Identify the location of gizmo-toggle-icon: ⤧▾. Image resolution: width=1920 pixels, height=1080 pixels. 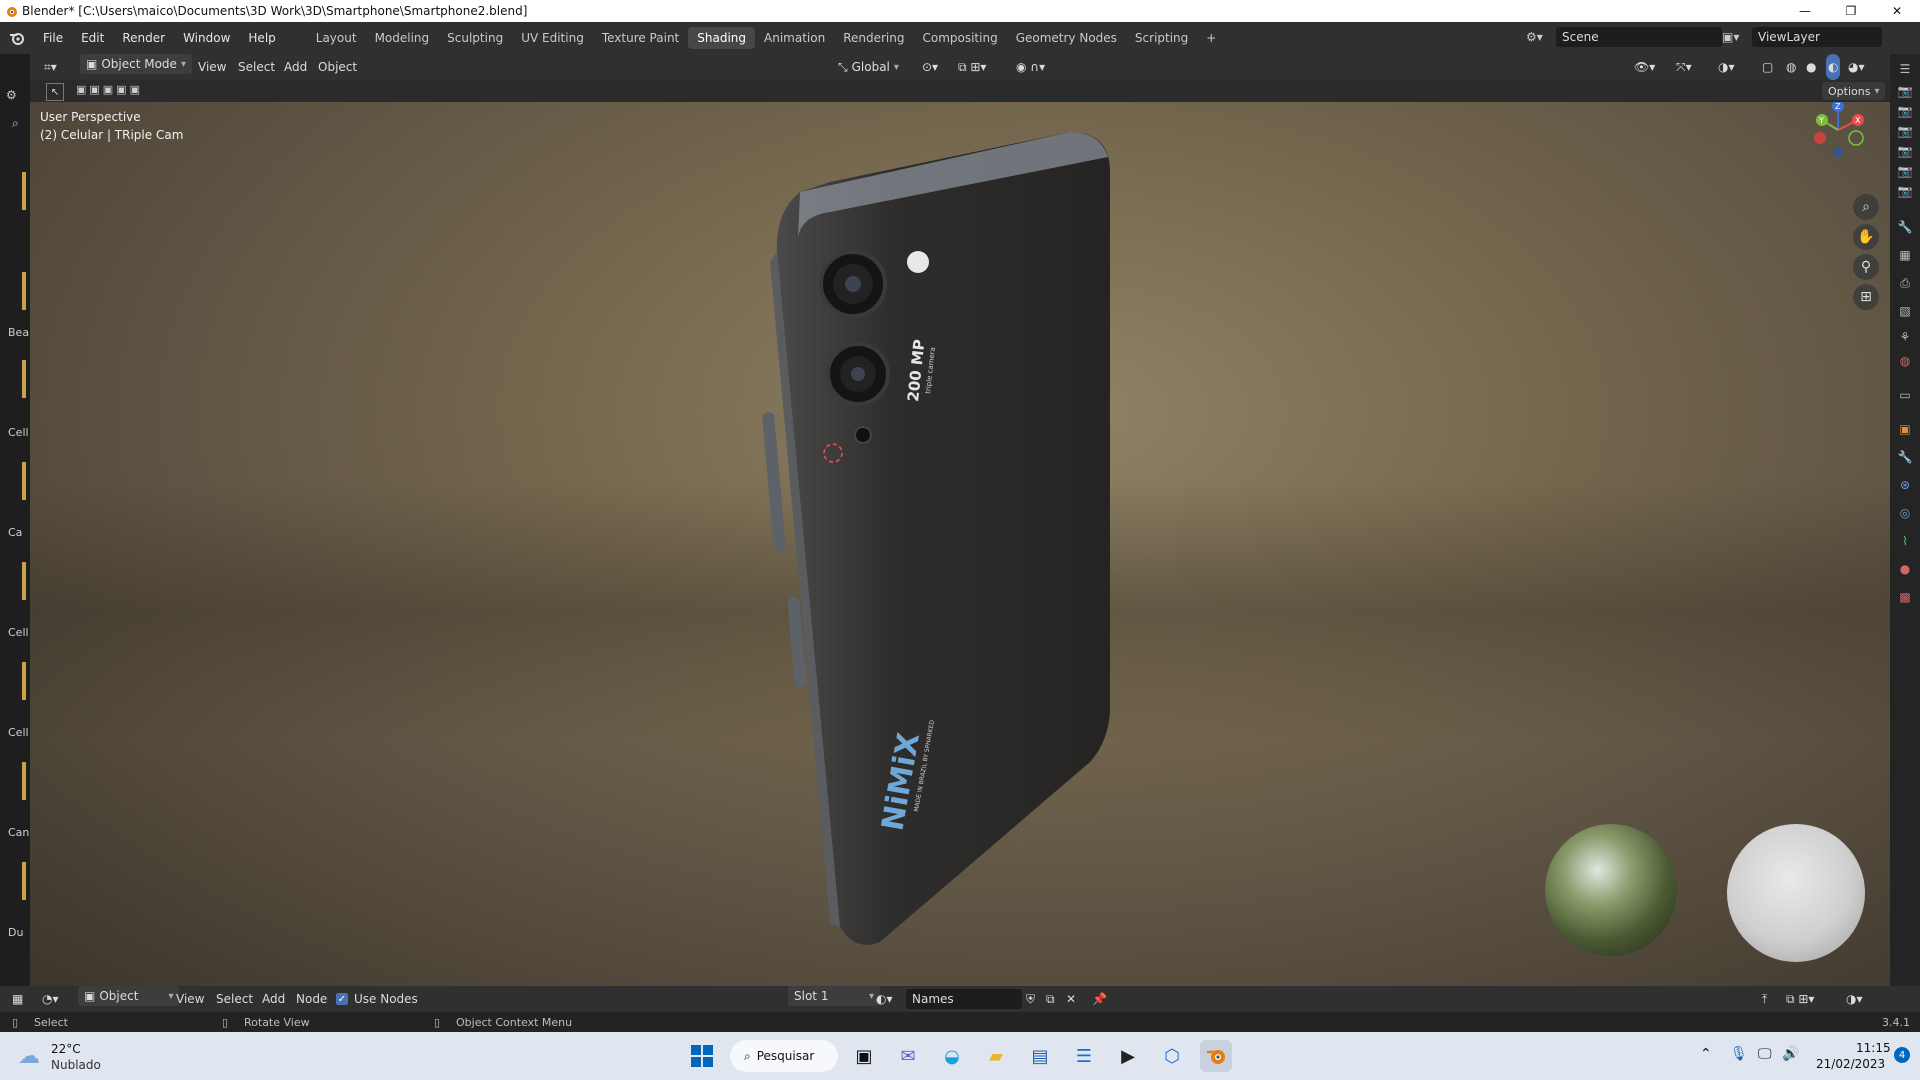
(1684, 67).